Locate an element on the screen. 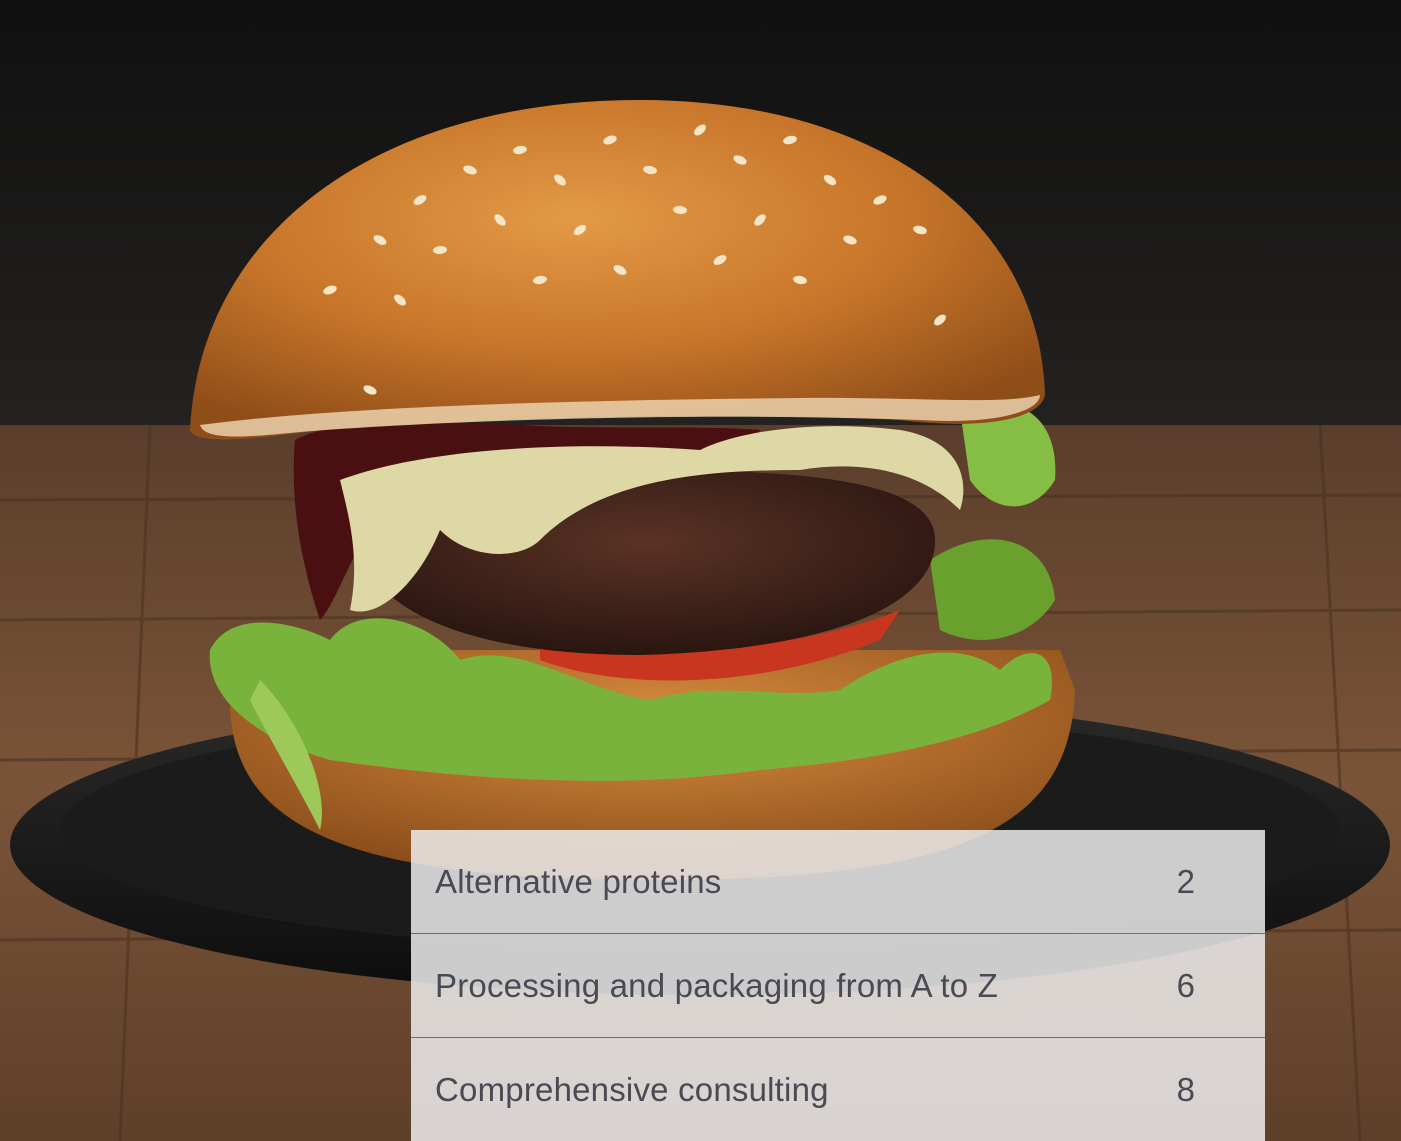 The image size is (1401, 1141). toc-item-label: Alternative proteins is located at coordinates (578, 881).